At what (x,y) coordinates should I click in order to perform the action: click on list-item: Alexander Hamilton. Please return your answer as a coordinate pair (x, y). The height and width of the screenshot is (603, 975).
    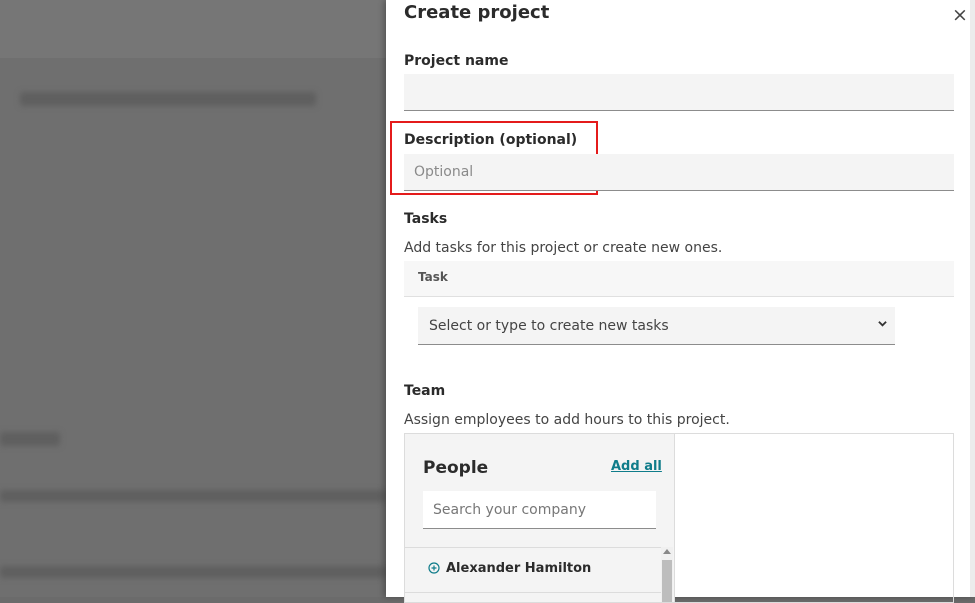
    Looking at the image, I should click on (533, 570).